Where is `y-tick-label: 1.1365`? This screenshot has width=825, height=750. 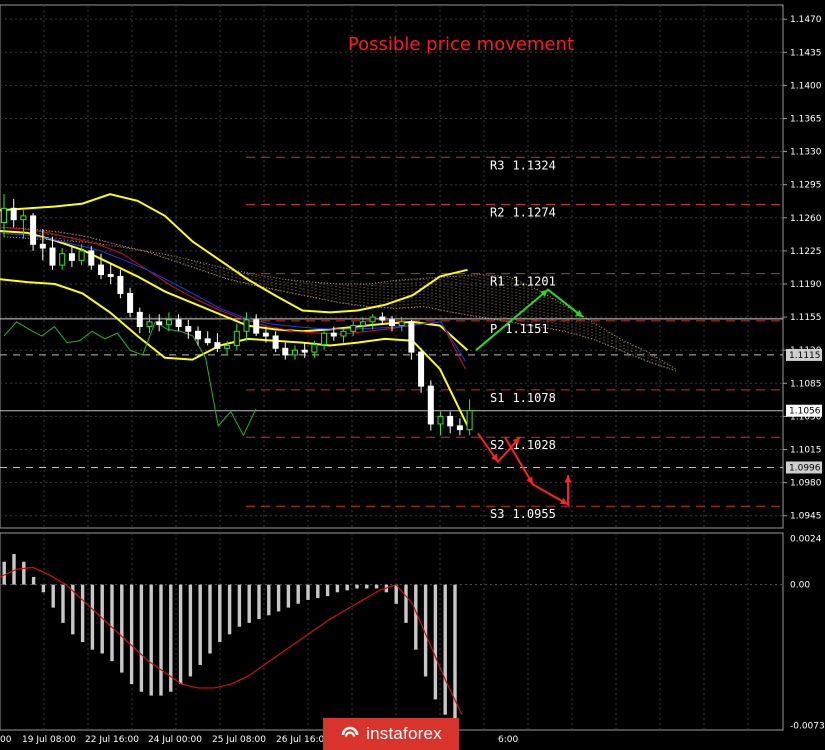 y-tick-label: 1.1365 is located at coordinates (806, 119).